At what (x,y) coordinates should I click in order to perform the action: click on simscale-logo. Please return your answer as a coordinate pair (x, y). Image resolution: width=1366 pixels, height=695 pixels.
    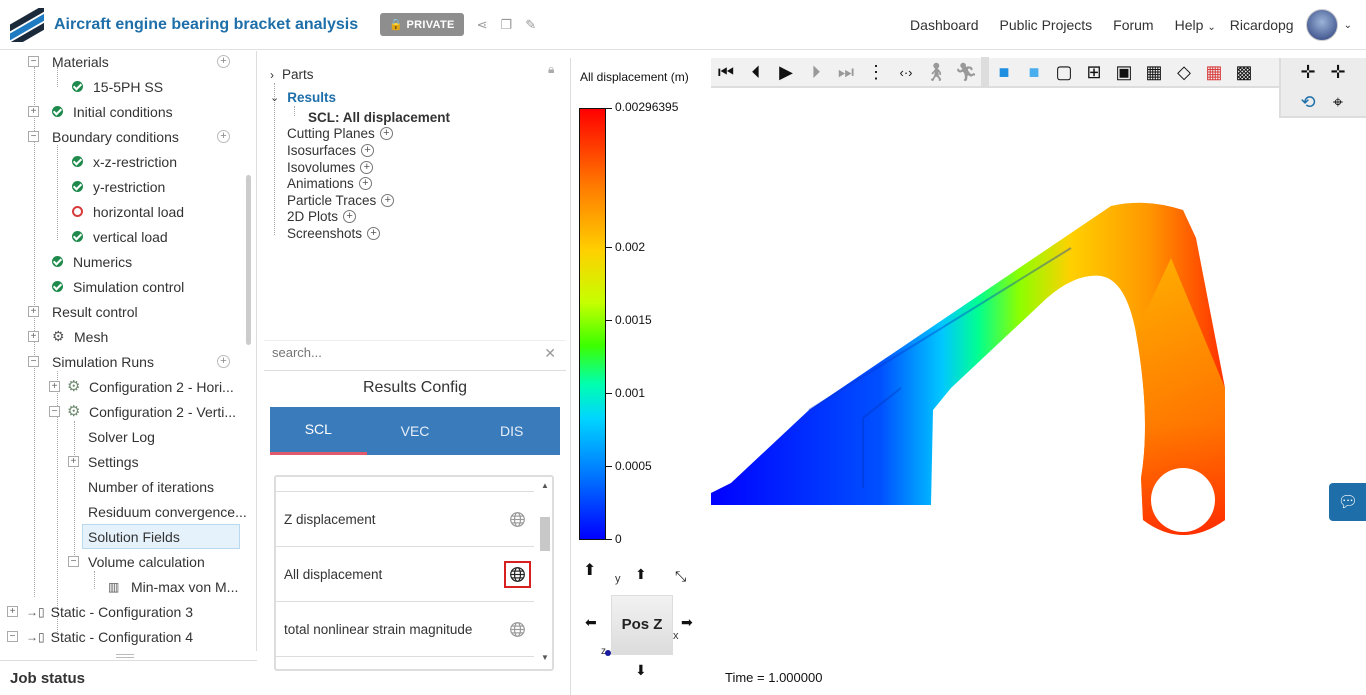
    Looking at the image, I should click on (27, 24).